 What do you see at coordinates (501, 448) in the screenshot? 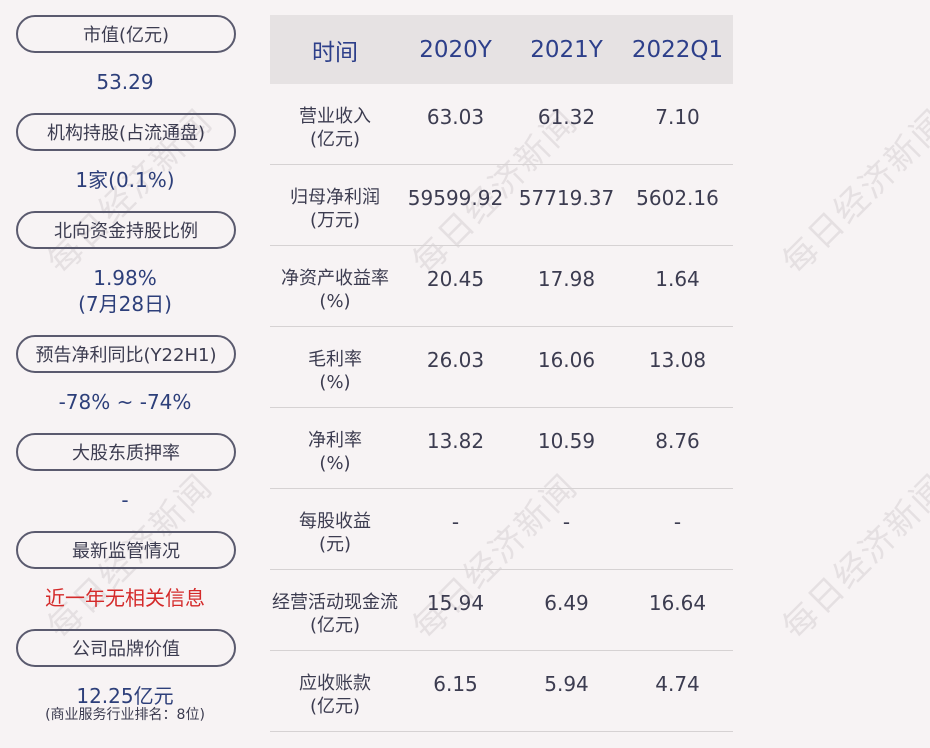
I see `table-row: 净利率 (%) 13.82 10.59 8.76` at bounding box center [501, 448].